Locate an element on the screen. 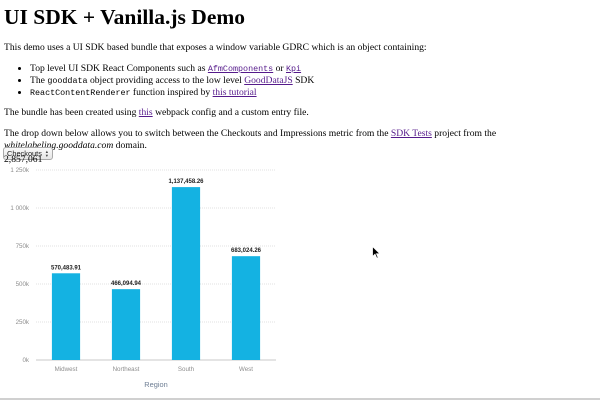 The height and width of the screenshot is (400, 600). webpack-config-link: this is located at coordinates (146, 112).